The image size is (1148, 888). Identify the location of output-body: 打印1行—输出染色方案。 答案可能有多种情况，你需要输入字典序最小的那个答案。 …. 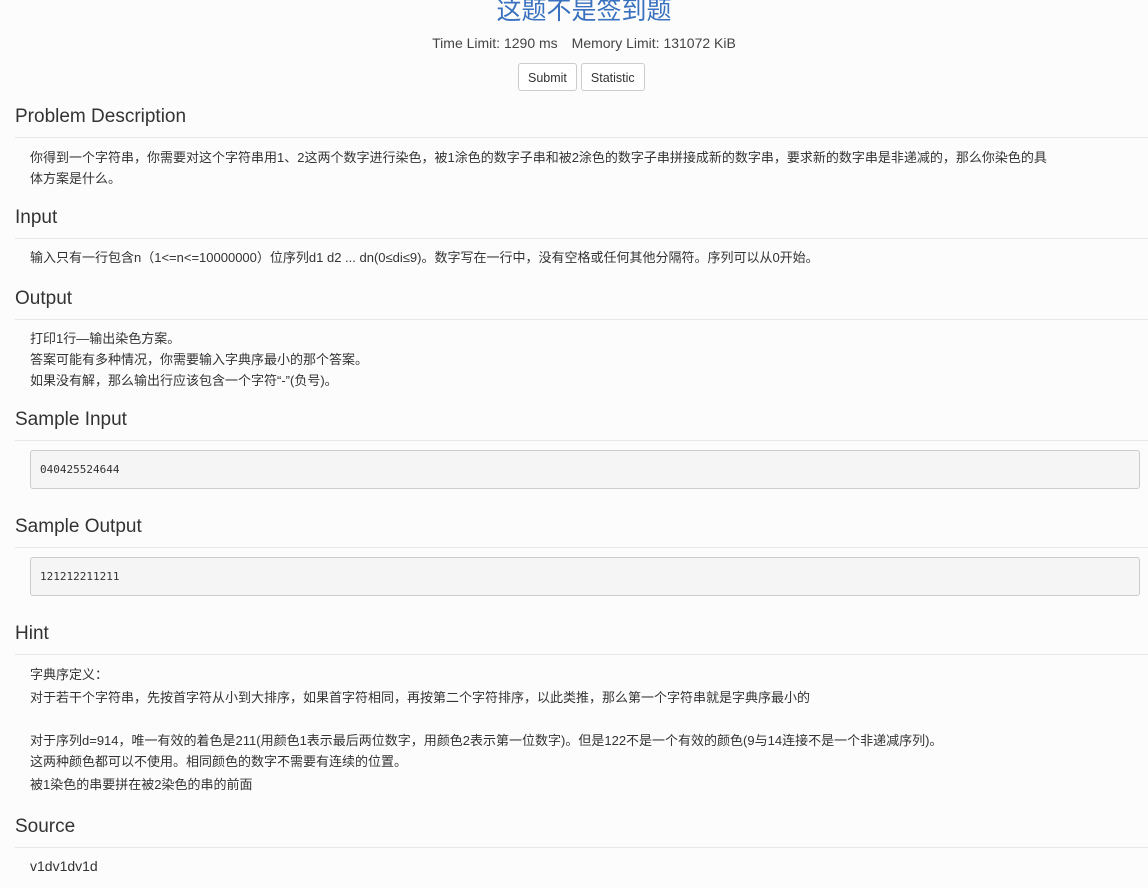
(580, 359).